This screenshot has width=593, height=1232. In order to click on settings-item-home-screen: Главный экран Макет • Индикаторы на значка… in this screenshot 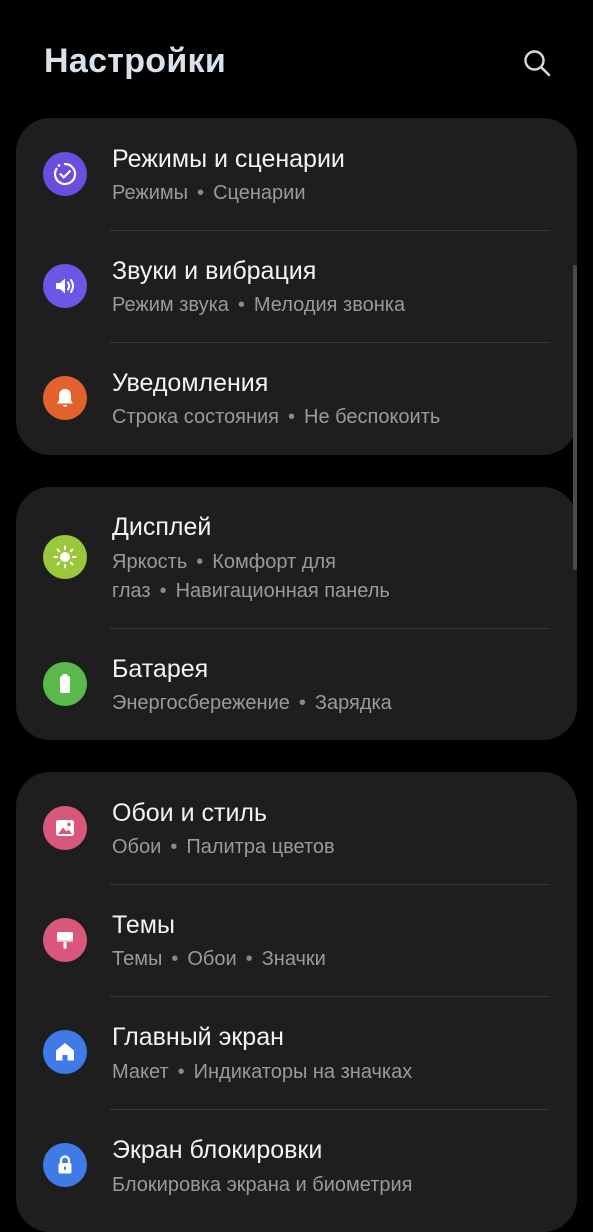, I will do `click(296, 1053)`.